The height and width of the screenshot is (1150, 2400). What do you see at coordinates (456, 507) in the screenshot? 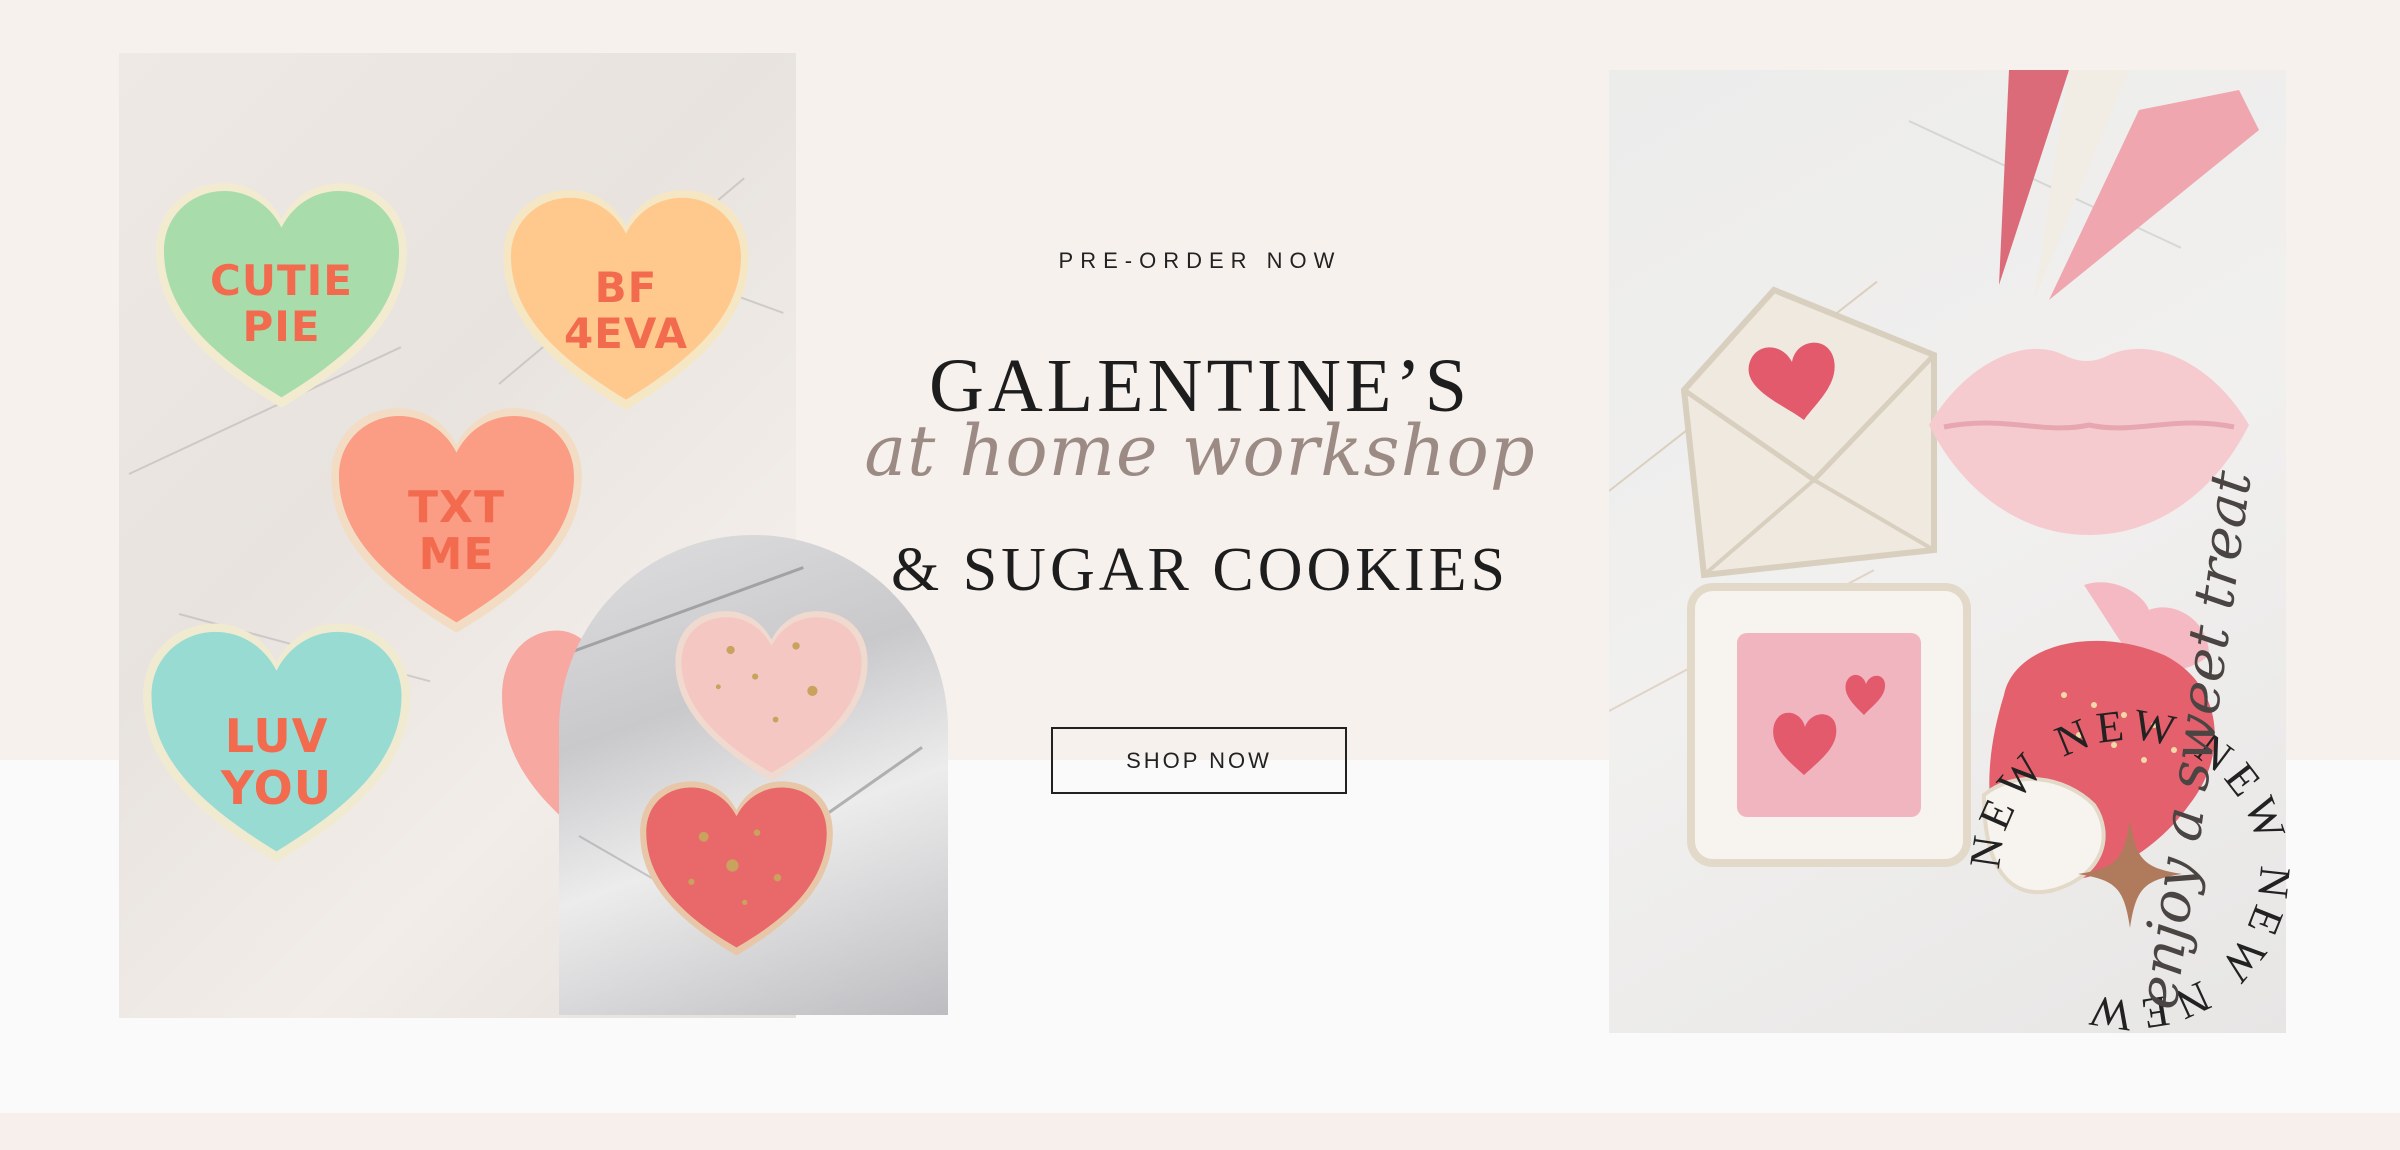
I see `heart-label-line1: TXT` at bounding box center [456, 507].